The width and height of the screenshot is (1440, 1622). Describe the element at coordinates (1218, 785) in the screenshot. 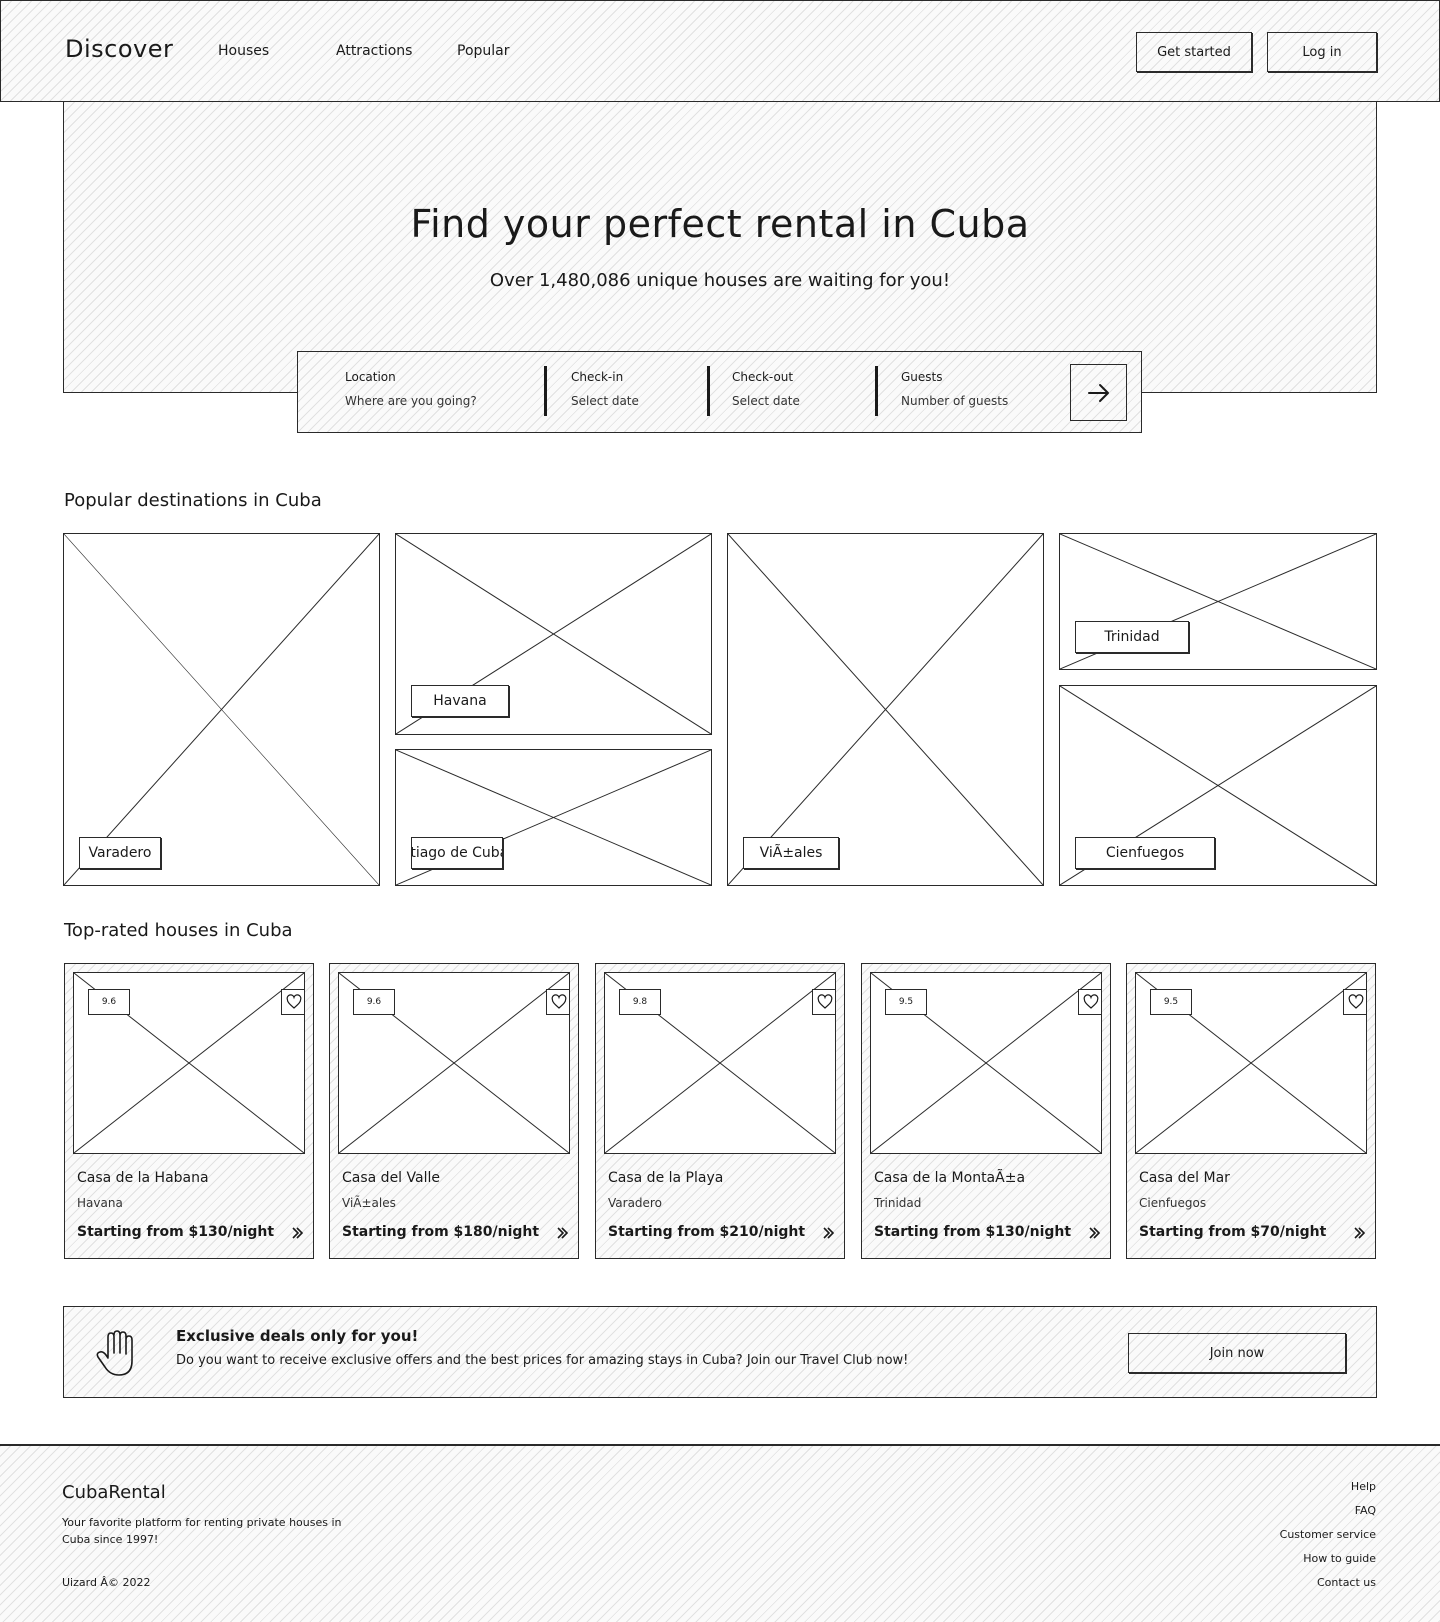

I see `destination-card-cienfuegos: Cienfuegos` at that location.